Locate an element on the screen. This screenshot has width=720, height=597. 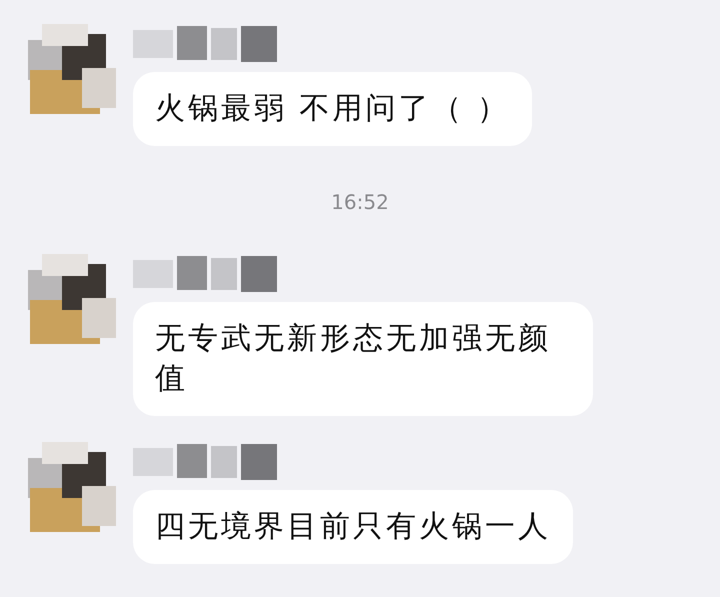
timestamp: 16:52 is located at coordinates (360, 202).